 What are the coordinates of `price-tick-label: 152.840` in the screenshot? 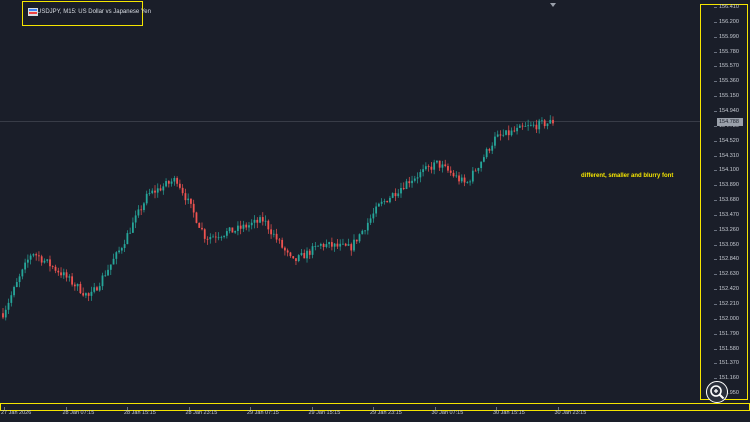 It's located at (729, 259).